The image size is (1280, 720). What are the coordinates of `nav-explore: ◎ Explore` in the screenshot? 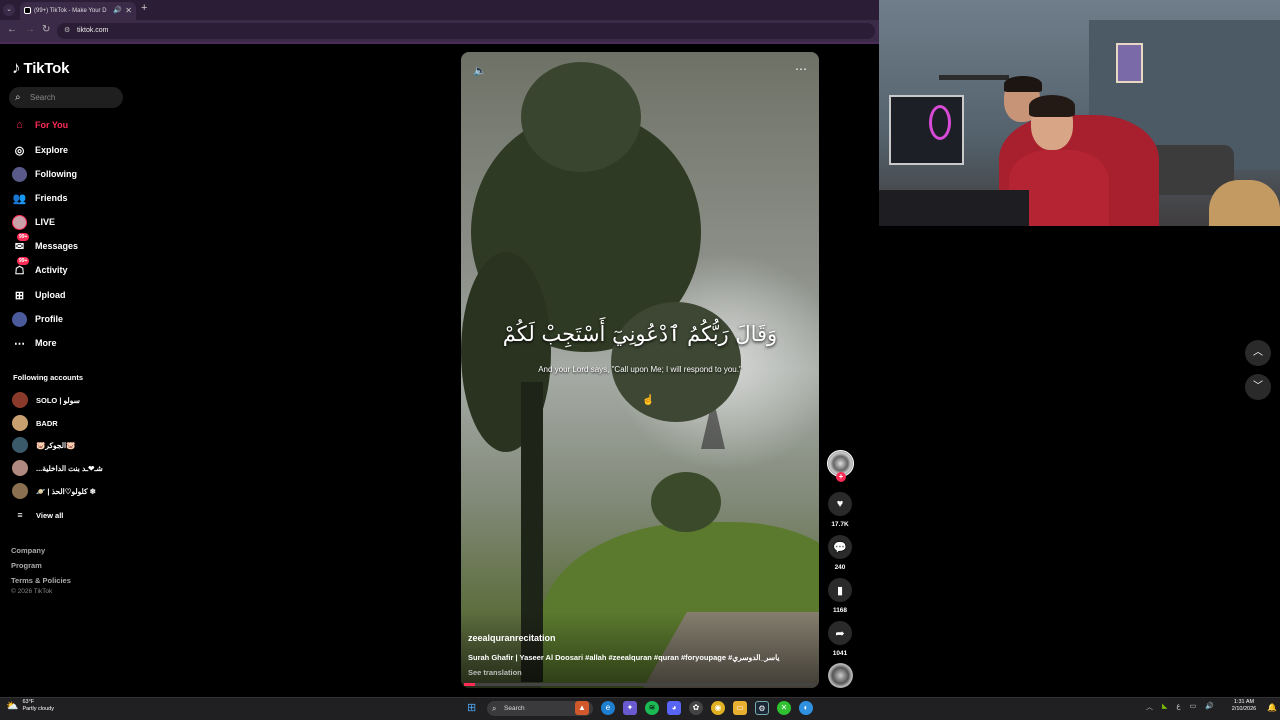 It's located at (40, 150).